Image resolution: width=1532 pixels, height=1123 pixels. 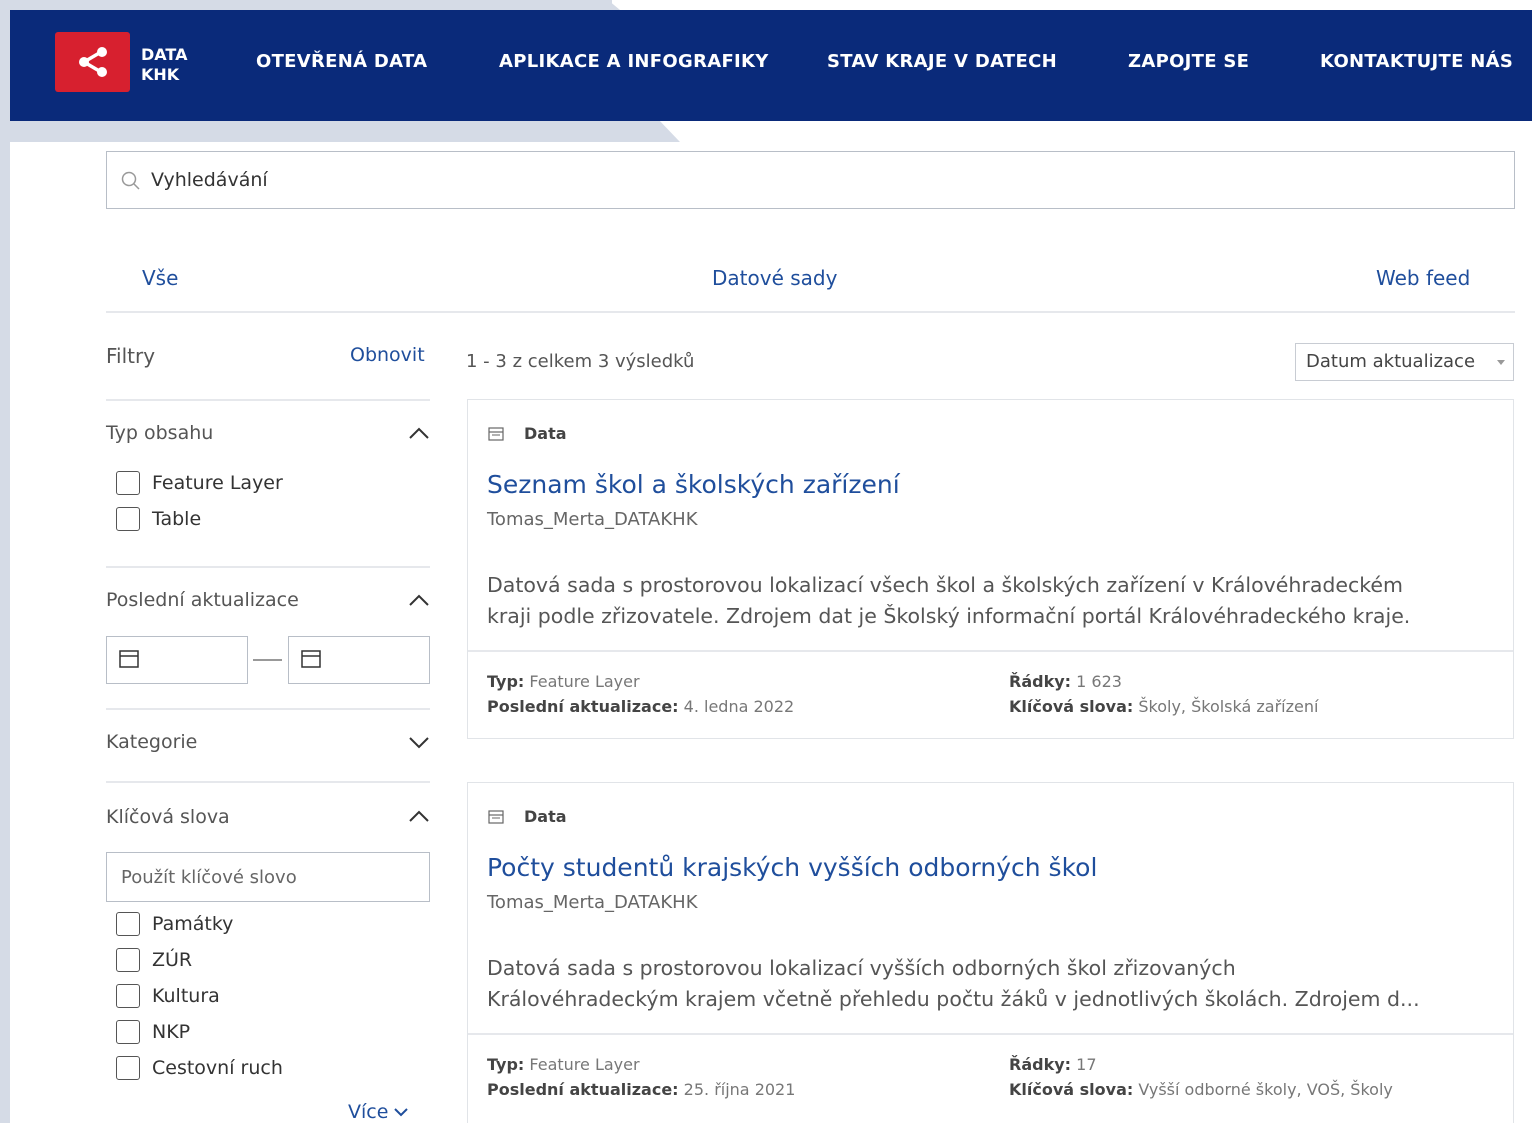 What do you see at coordinates (693, 484) in the screenshot?
I see `card-title-link: Seznam škol a školských zařízení` at bounding box center [693, 484].